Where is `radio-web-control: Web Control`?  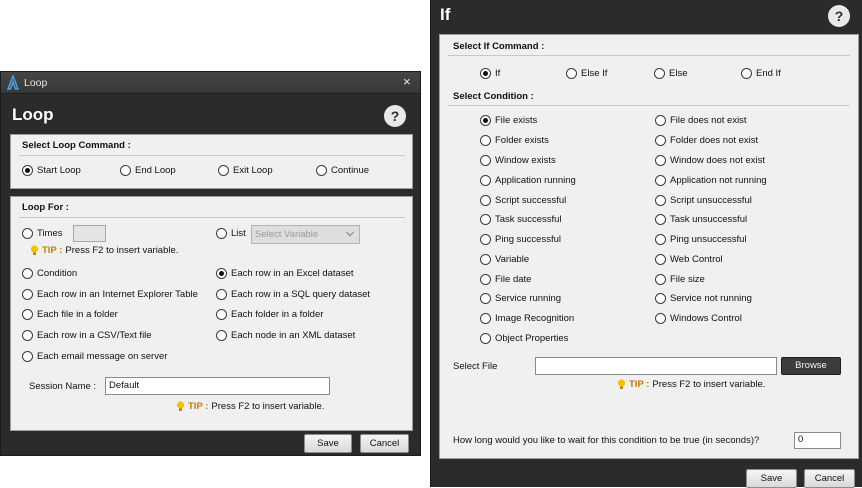 radio-web-control: Web Control is located at coordinates (689, 259).